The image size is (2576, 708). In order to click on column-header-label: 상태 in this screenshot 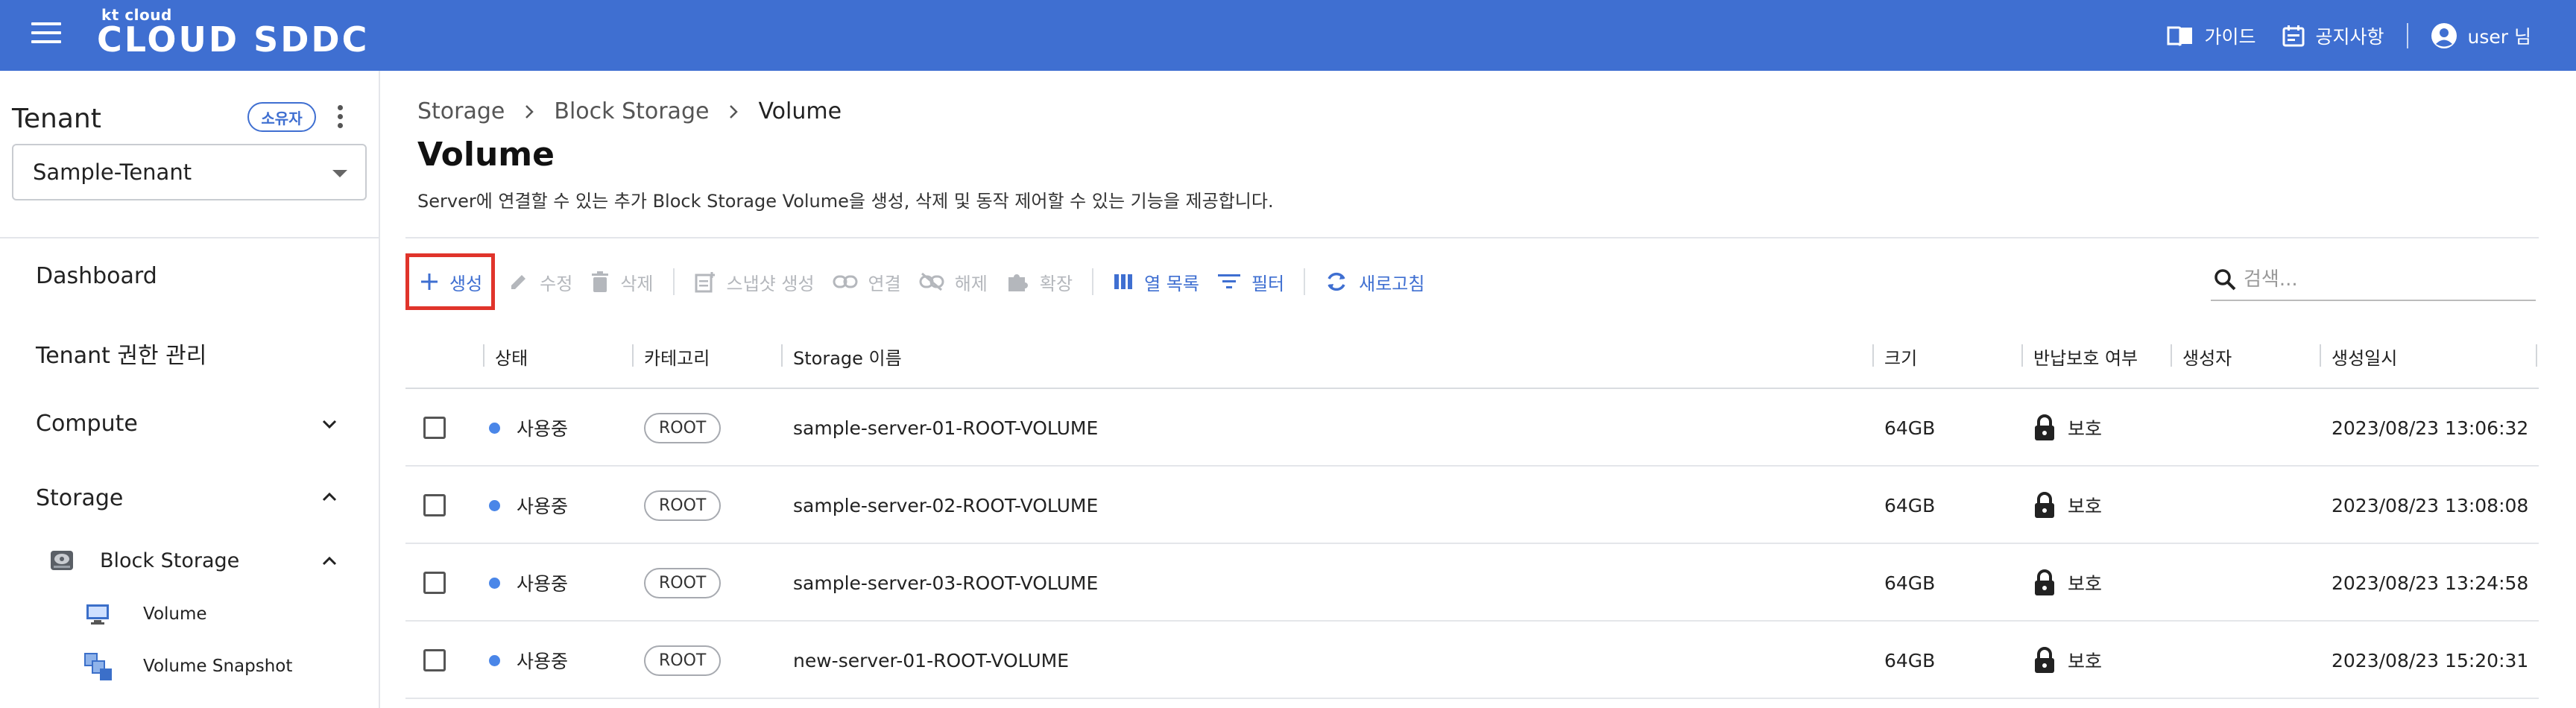, I will do `click(511, 358)`.